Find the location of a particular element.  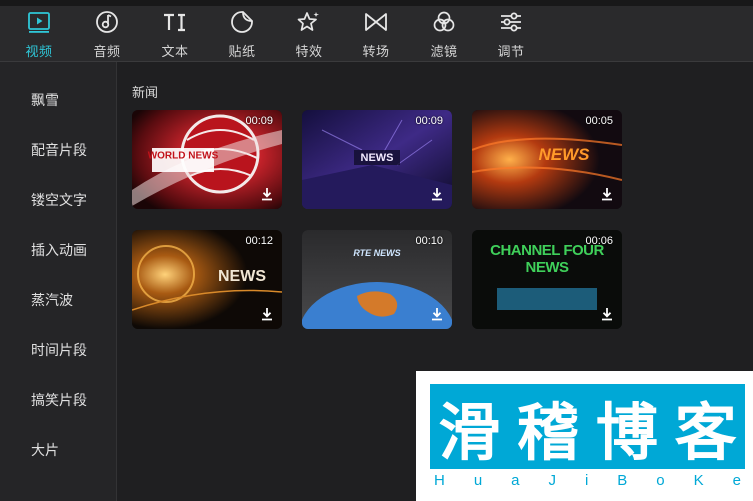

watermark-logo: 滑 稽 博 客 H u a J i B o K e is located at coordinates (584, 436).